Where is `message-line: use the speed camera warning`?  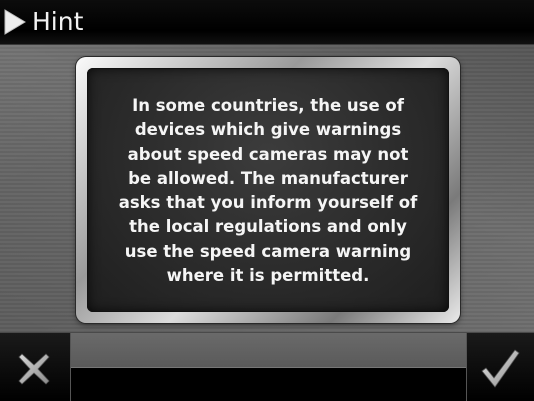 message-line: use the speed camera warning is located at coordinates (268, 251).